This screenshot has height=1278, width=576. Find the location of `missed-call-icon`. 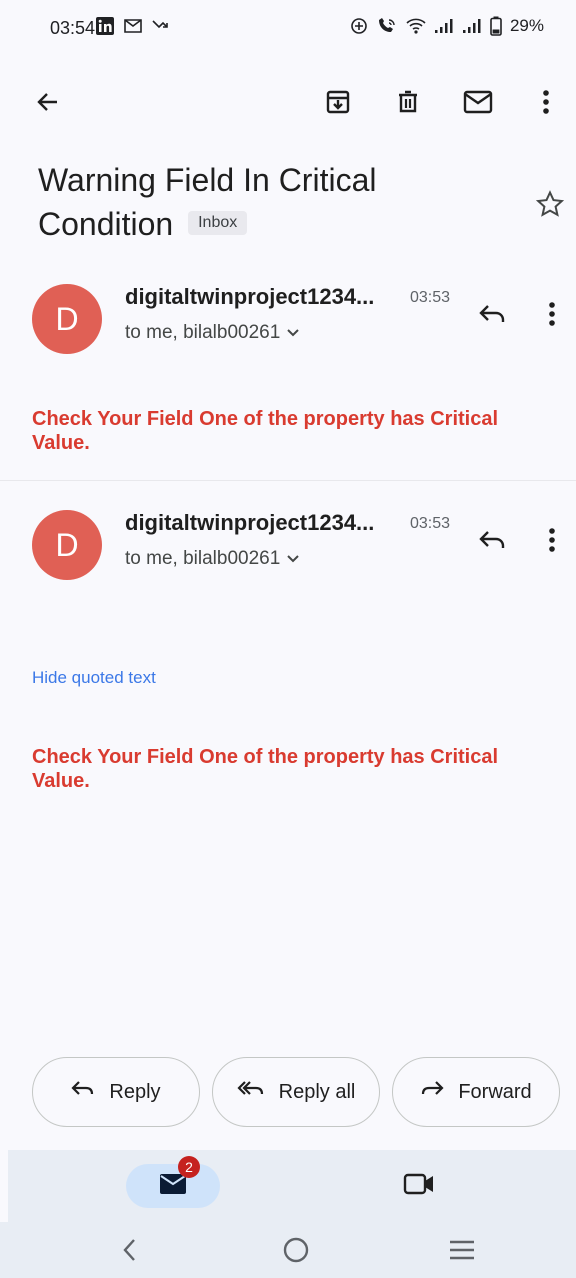

missed-call-icon is located at coordinates (160, 26).